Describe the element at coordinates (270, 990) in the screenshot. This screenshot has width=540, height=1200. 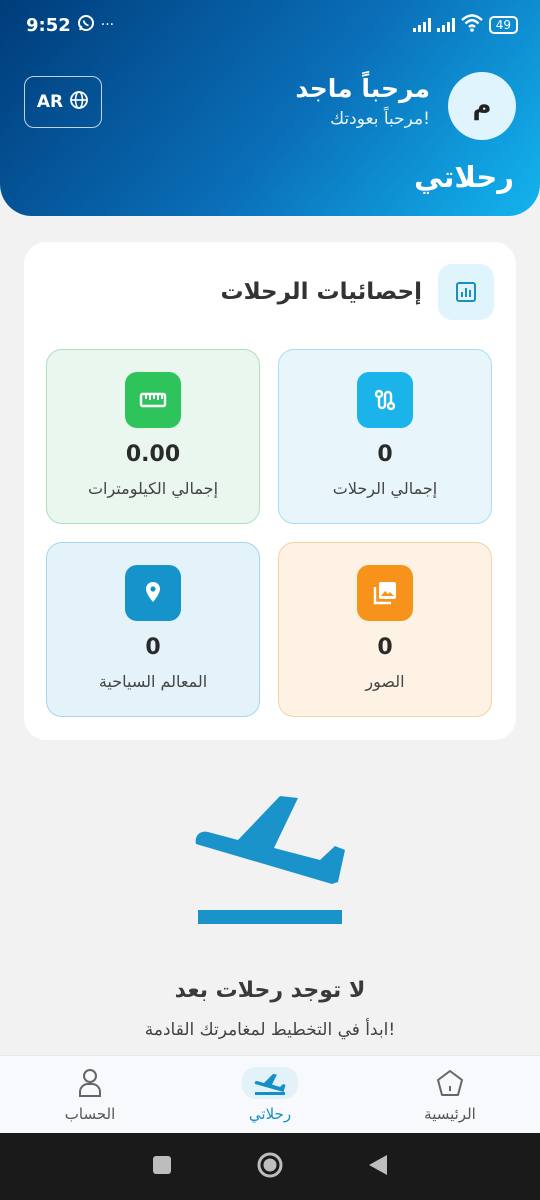
I see `empty-state-title: لا توجد رحلات بعد` at that location.